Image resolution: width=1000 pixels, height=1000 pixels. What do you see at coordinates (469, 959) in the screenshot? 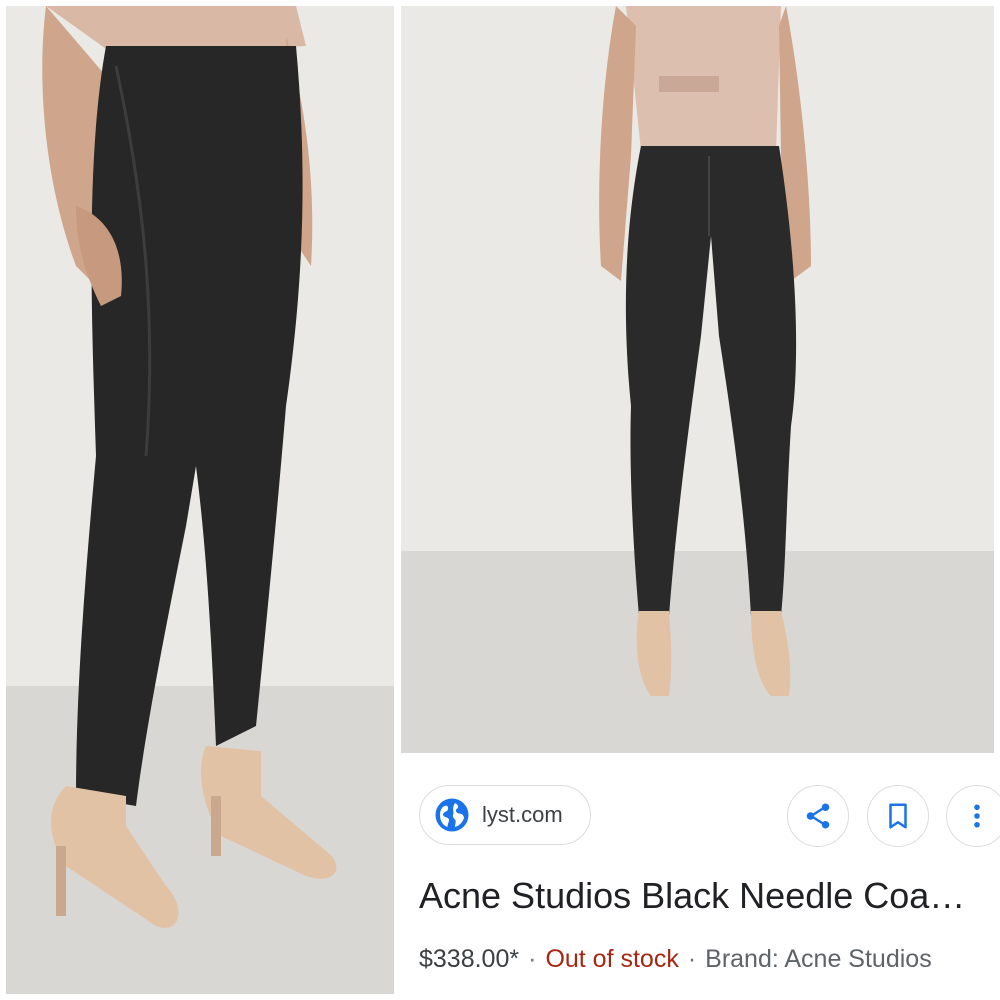
I see `price: $338.00*` at bounding box center [469, 959].